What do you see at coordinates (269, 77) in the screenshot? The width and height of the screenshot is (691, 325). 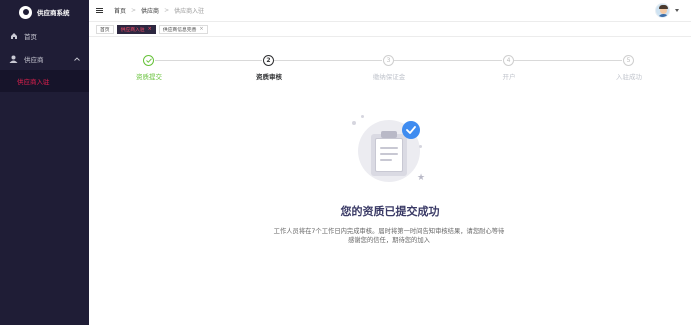 I see `step-2-title: 资质审核` at bounding box center [269, 77].